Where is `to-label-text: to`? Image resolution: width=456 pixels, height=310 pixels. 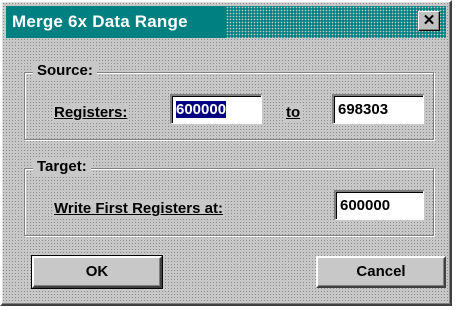 to-label-text: to is located at coordinates (293, 112).